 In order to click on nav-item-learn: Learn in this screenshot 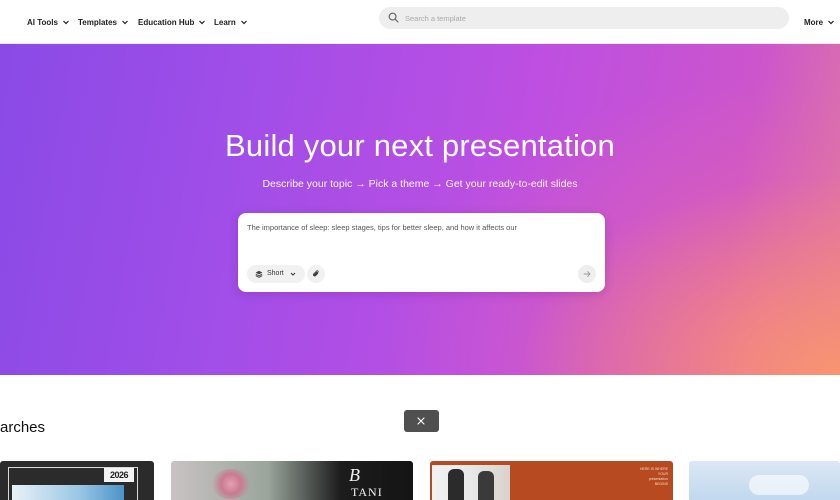, I will do `click(231, 22)`.